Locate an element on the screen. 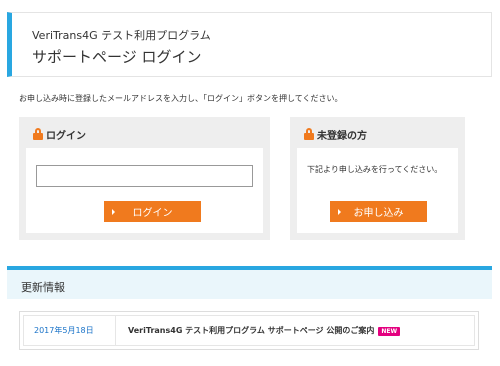 This screenshot has width=500, height=366. register-panel: 未登録の方 下記より申し込みを行ってください。 お申し込み is located at coordinates (377, 178).